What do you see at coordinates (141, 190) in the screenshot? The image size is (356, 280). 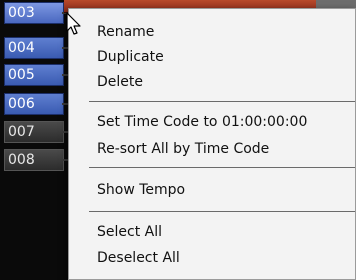 I see `menu-item-show-tempo: Show Tempo` at bounding box center [141, 190].